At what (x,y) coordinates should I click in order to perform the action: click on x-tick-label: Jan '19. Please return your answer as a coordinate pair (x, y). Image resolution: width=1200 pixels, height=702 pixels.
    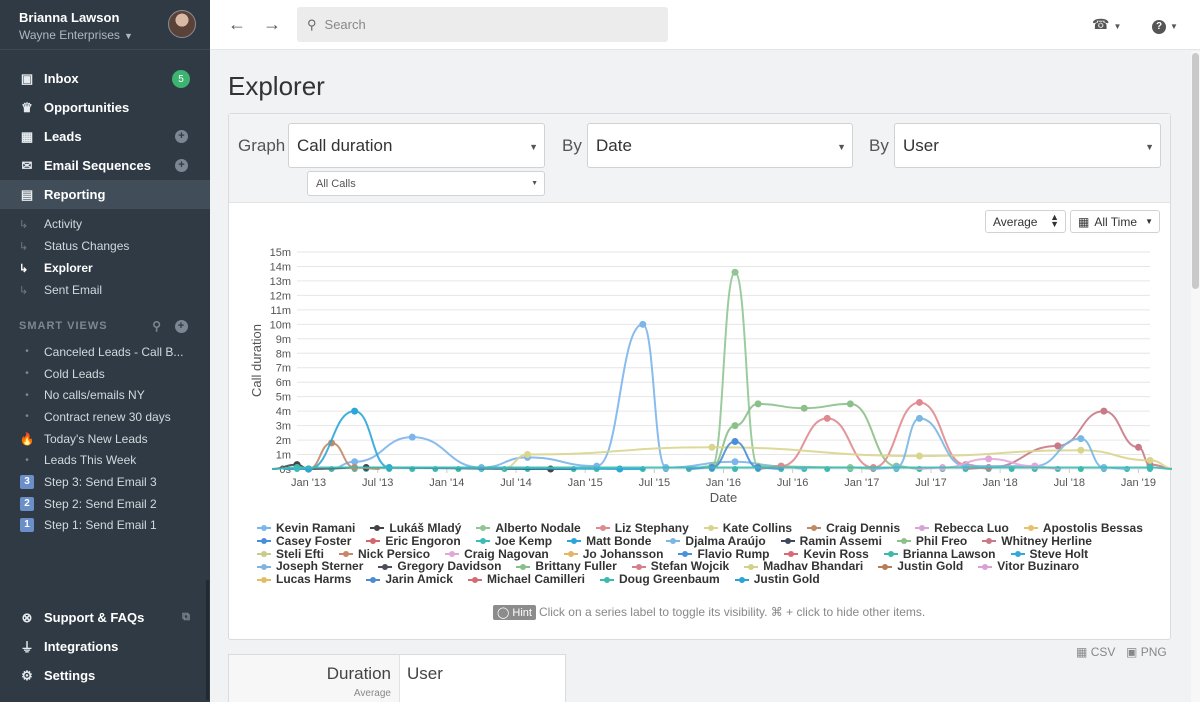
    Looking at the image, I should click on (1138, 483).